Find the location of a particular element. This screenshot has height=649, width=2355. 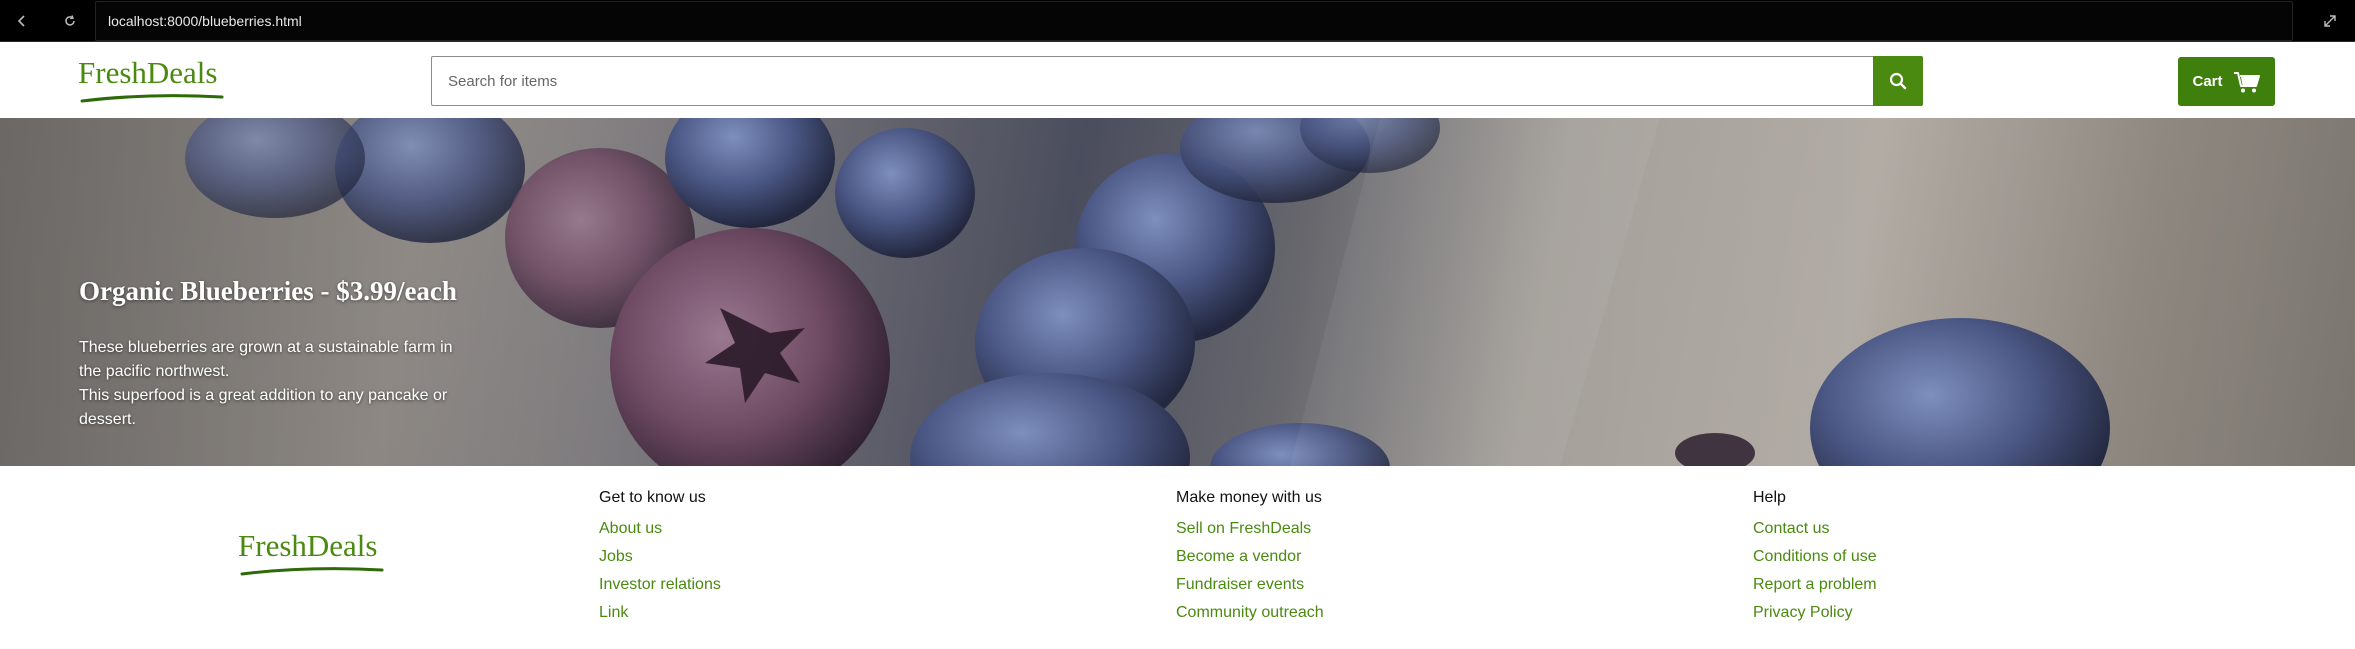

site-header: FreshDeals Cart is located at coordinates (1177, 80).